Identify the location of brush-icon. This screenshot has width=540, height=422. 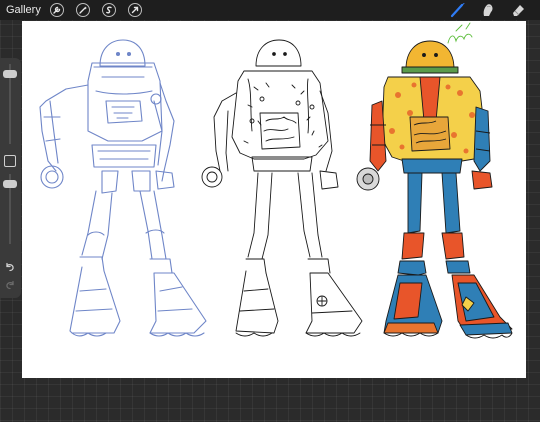
(458, 10).